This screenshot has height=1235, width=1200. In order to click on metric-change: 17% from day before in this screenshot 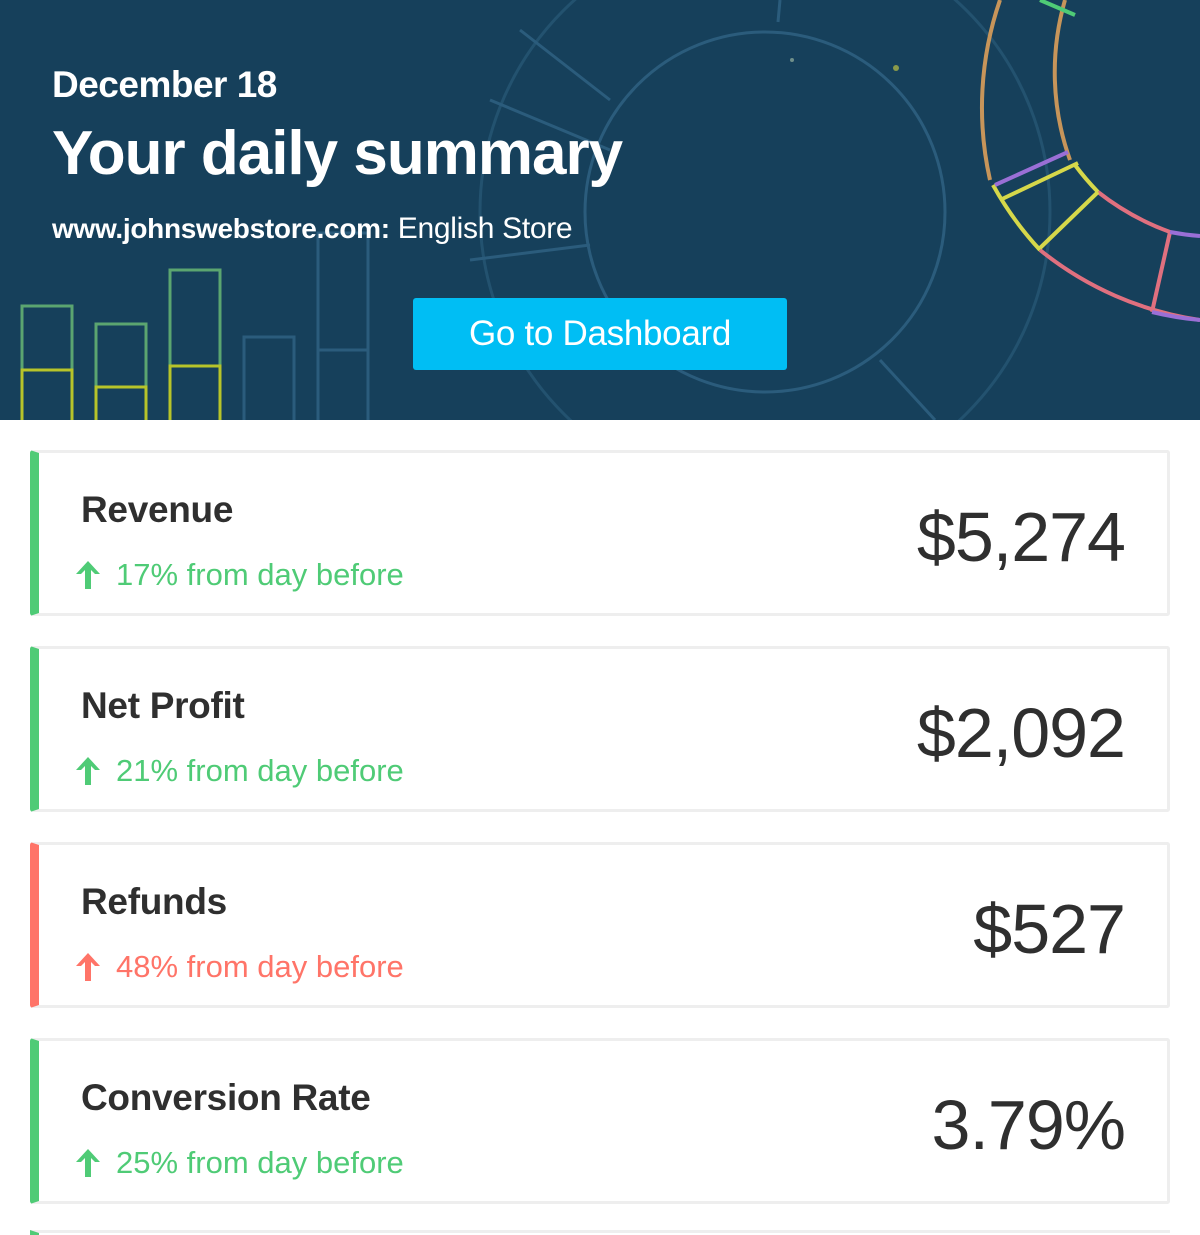, I will do `click(238, 575)`.